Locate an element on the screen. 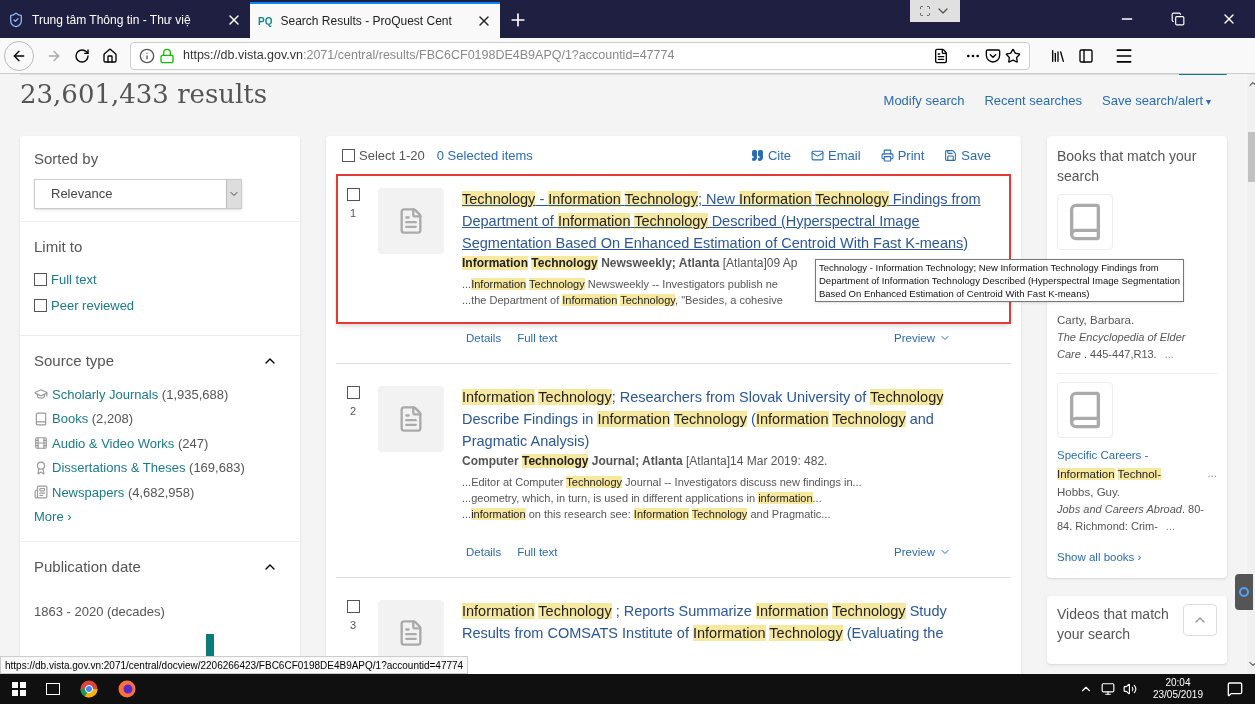  clock-date: 23/05/2019 is located at coordinates (1177, 695).